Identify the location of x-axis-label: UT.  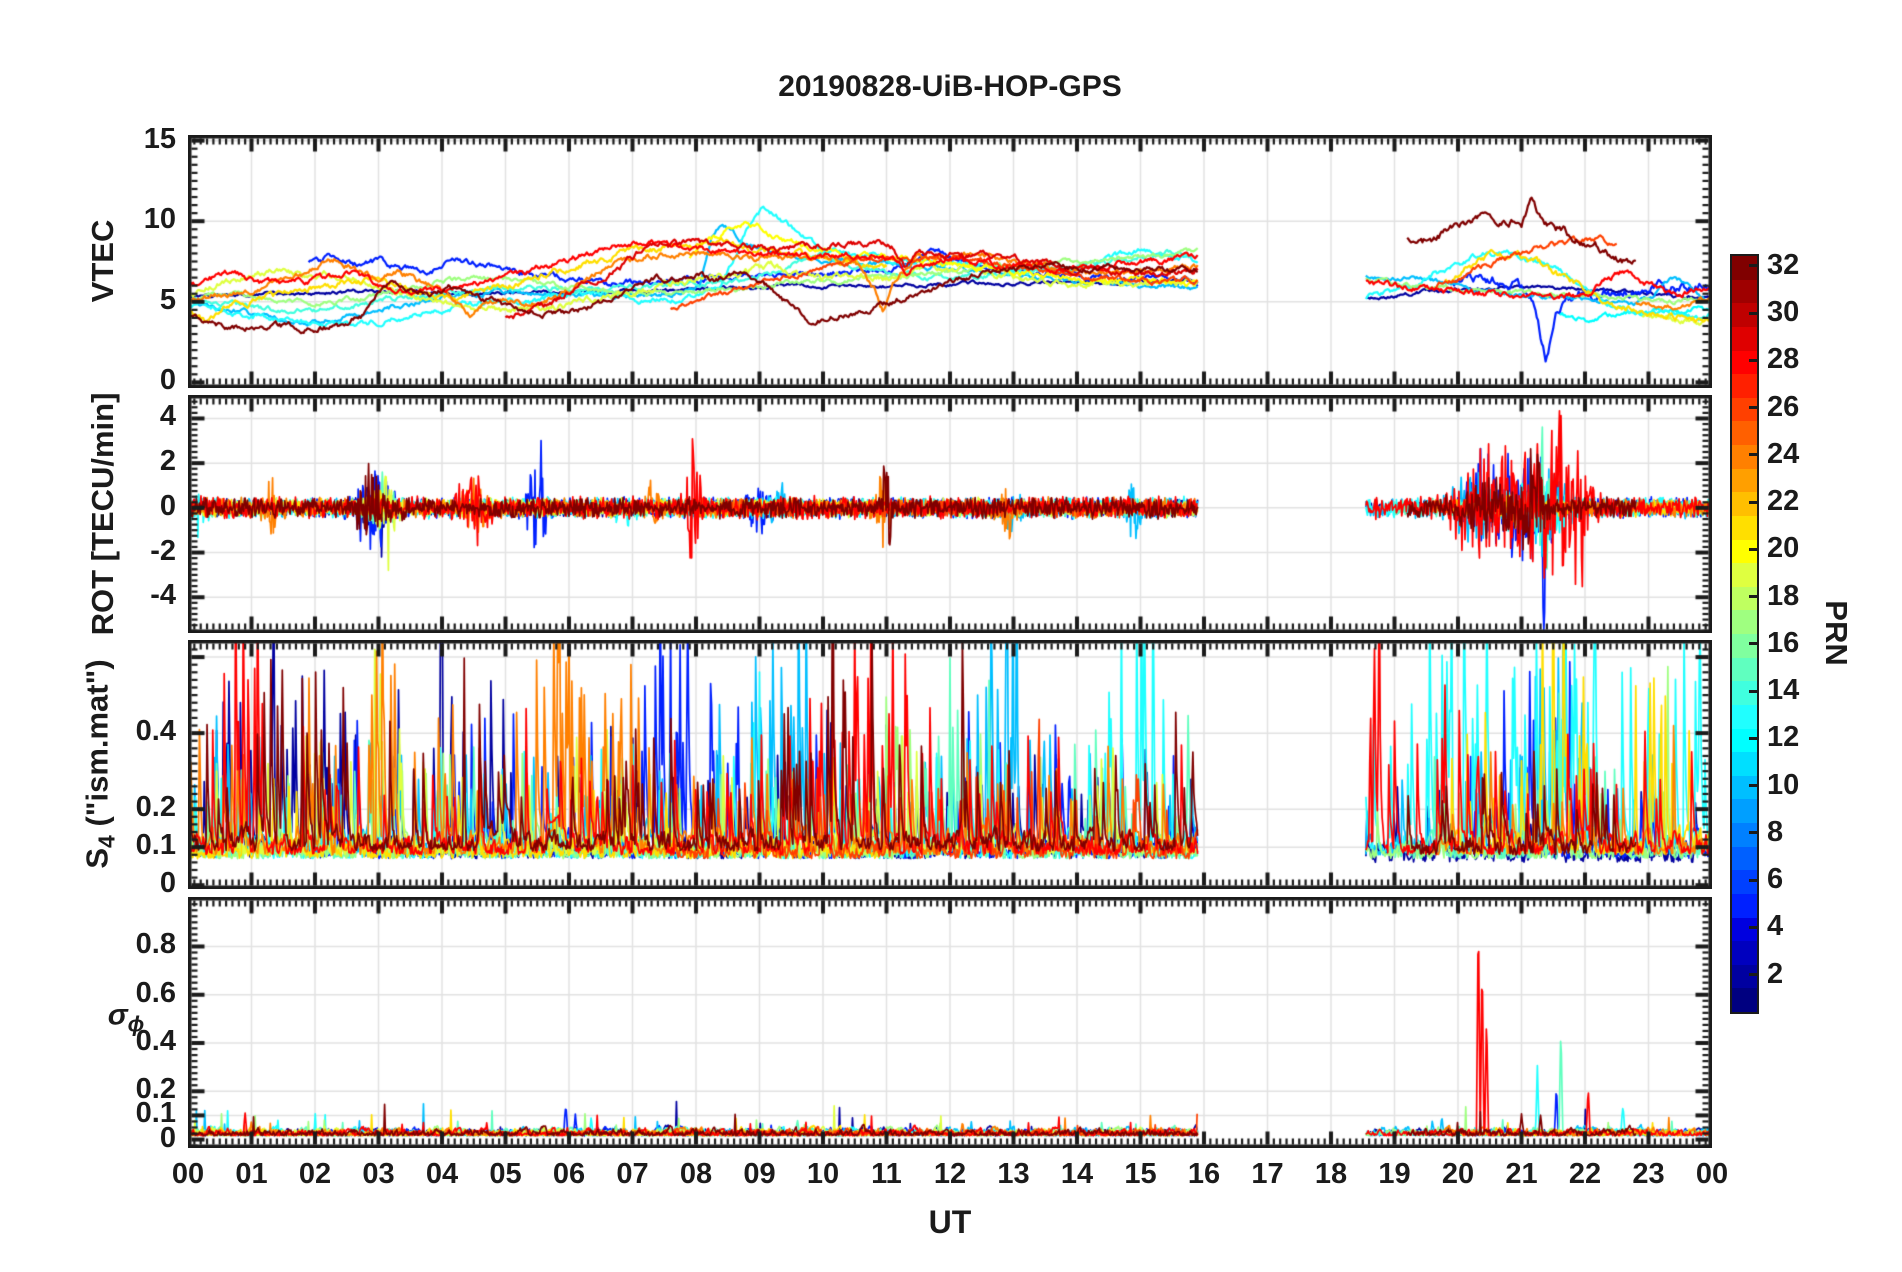
(950, 1222).